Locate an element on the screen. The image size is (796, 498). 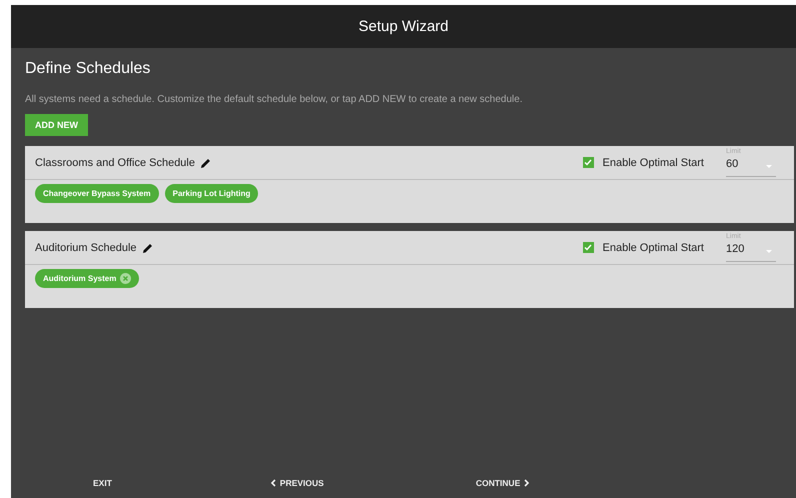
page-heading: Define Schedules is located at coordinates (88, 69).